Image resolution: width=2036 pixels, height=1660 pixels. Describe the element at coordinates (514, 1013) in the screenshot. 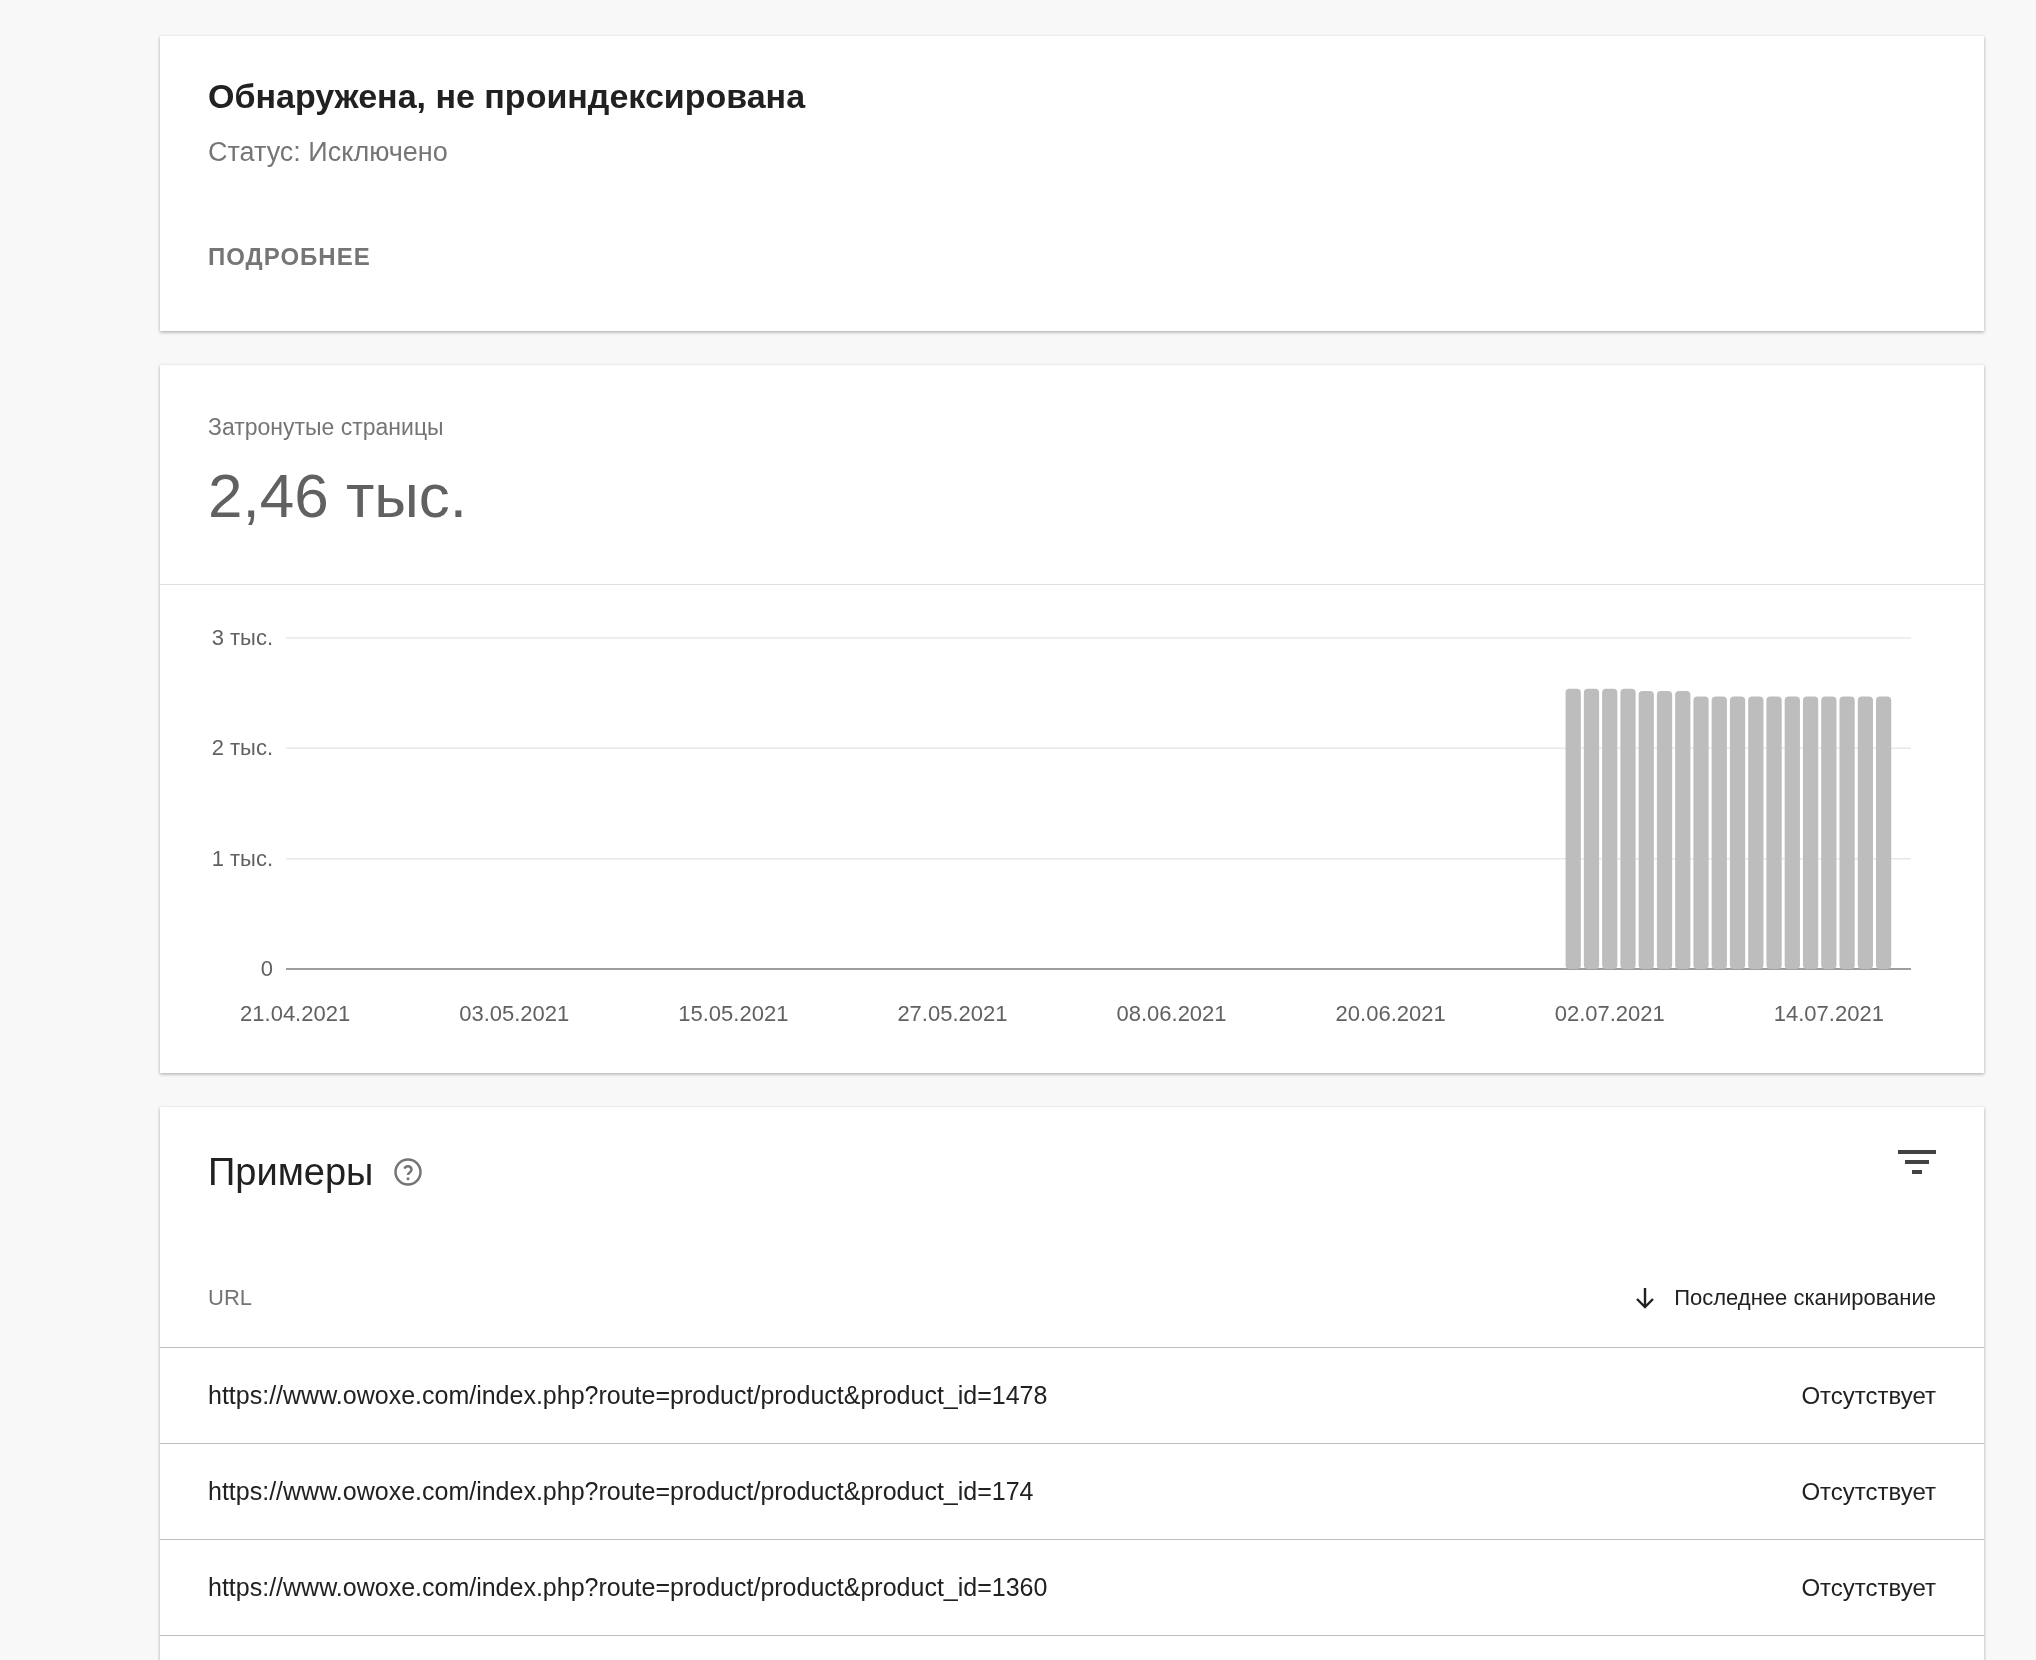

I see `x-tick-label: 03.05.2021` at that location.